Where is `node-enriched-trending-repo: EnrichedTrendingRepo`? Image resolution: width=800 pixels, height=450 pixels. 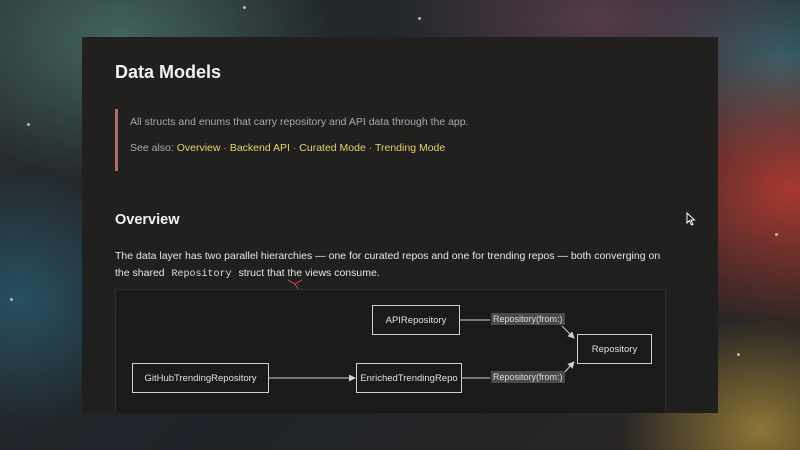
node-enriched-trending-repo: EnrichedTrendingRepo is located at coordinates (409, 378).